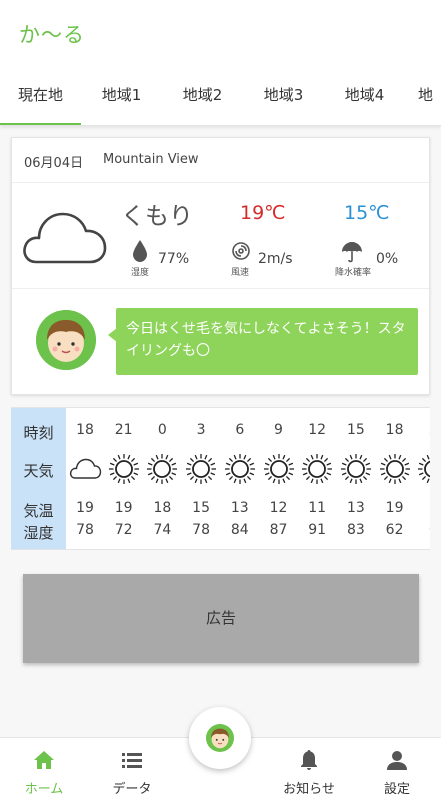 This screenshot has width=441, height=800. I want to click on wind-label: 風速, so click(240, 273).